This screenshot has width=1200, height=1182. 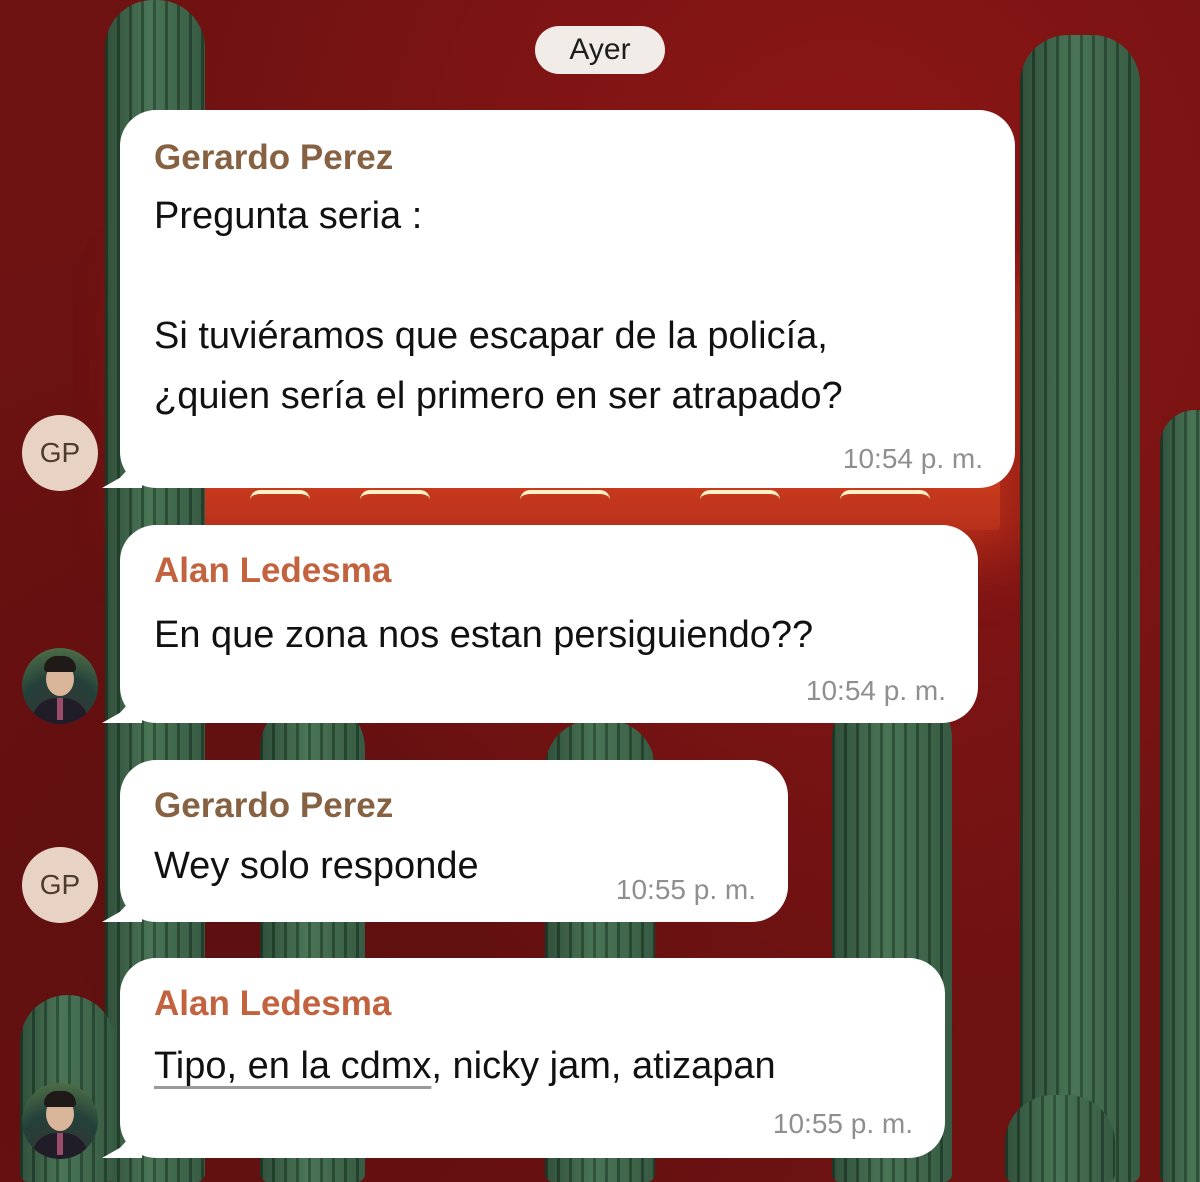 What do you see at coordinates (316, 866) in the screenshot?
I see `message-text: Wey solo responde` at bounding box center [316, 866].